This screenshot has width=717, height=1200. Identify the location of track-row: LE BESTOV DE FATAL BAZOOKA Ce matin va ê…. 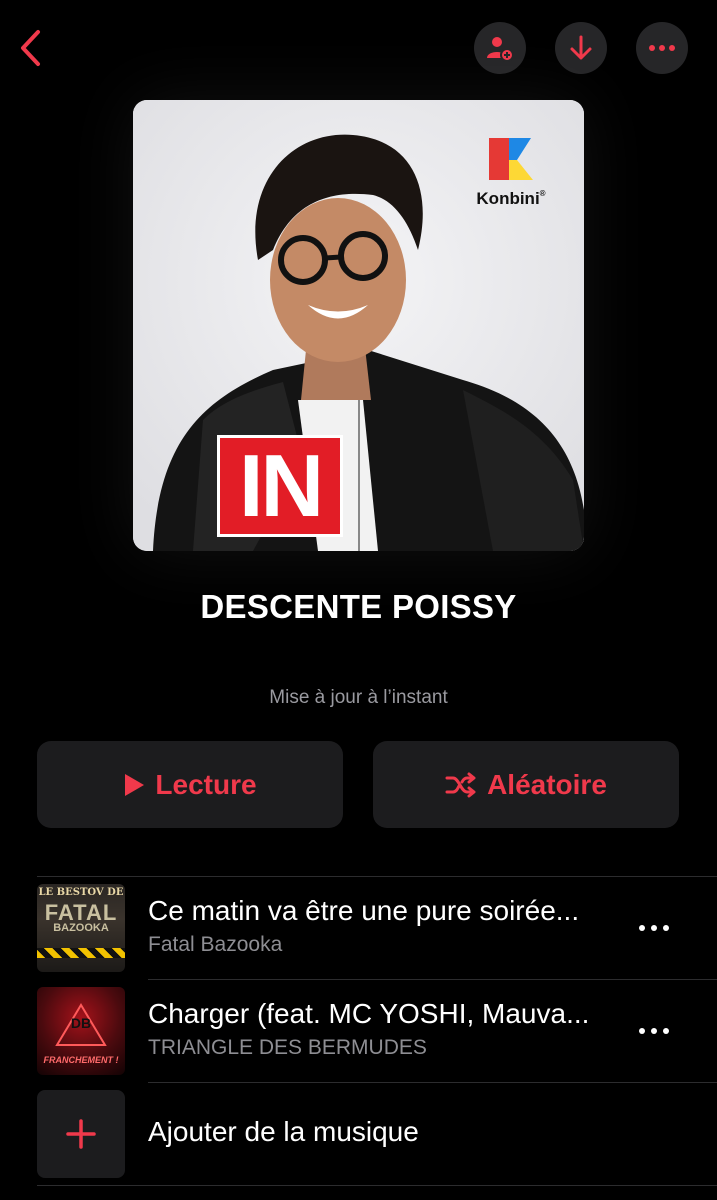
(358, 928).